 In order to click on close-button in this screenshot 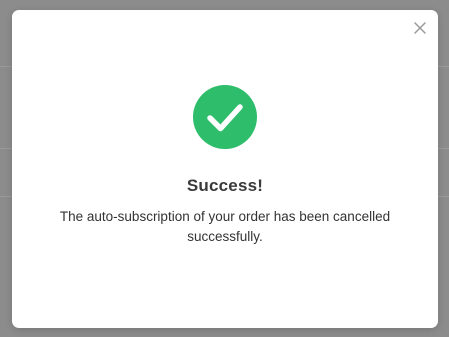, I will do `click(420, 28)`.